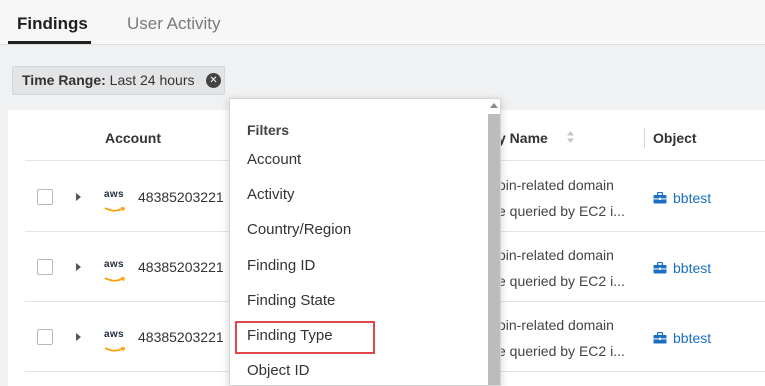 This screenshot has height=386, width=765. I want to click on column-header-name: y Name, so click(523, 138).